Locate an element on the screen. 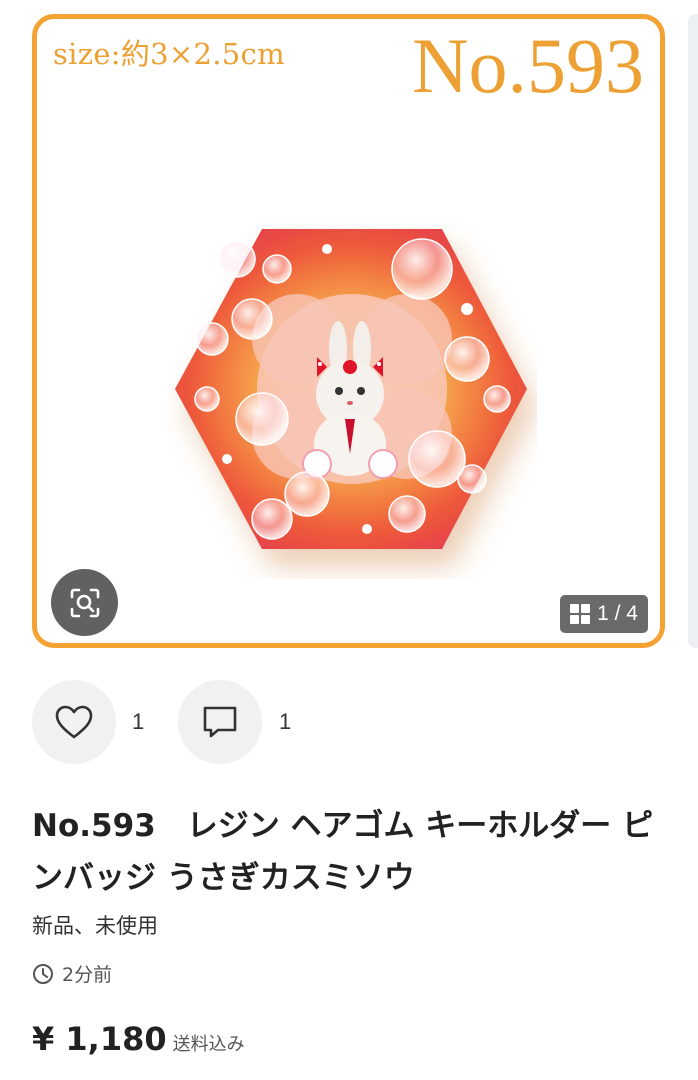  size-label: size:約3×2.5cm is located at coordinates (169, 54).